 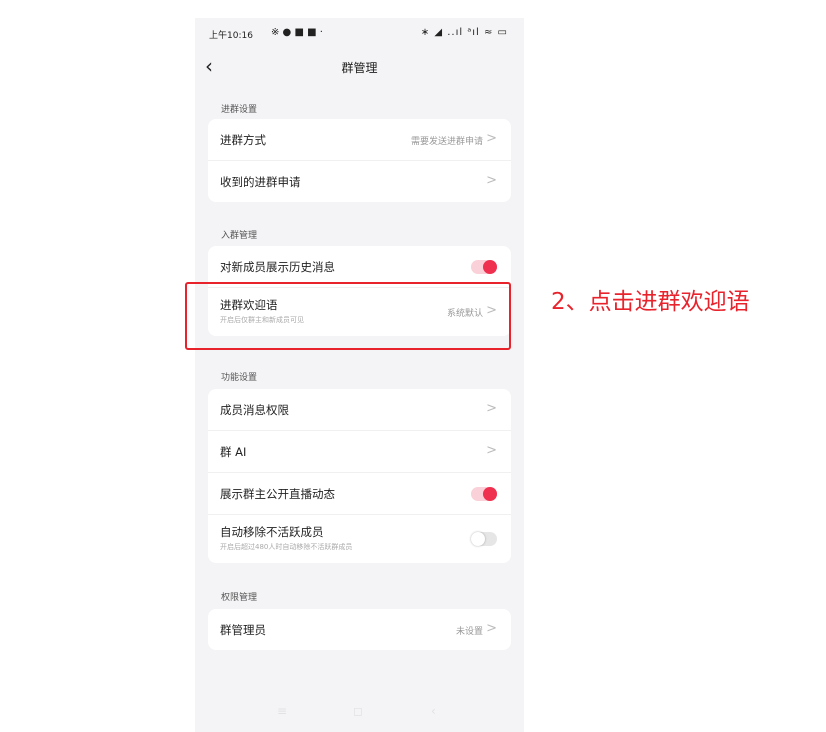 I want to click on row-show-live: 展示群主公开直播动态, so click(x=359, y=494).